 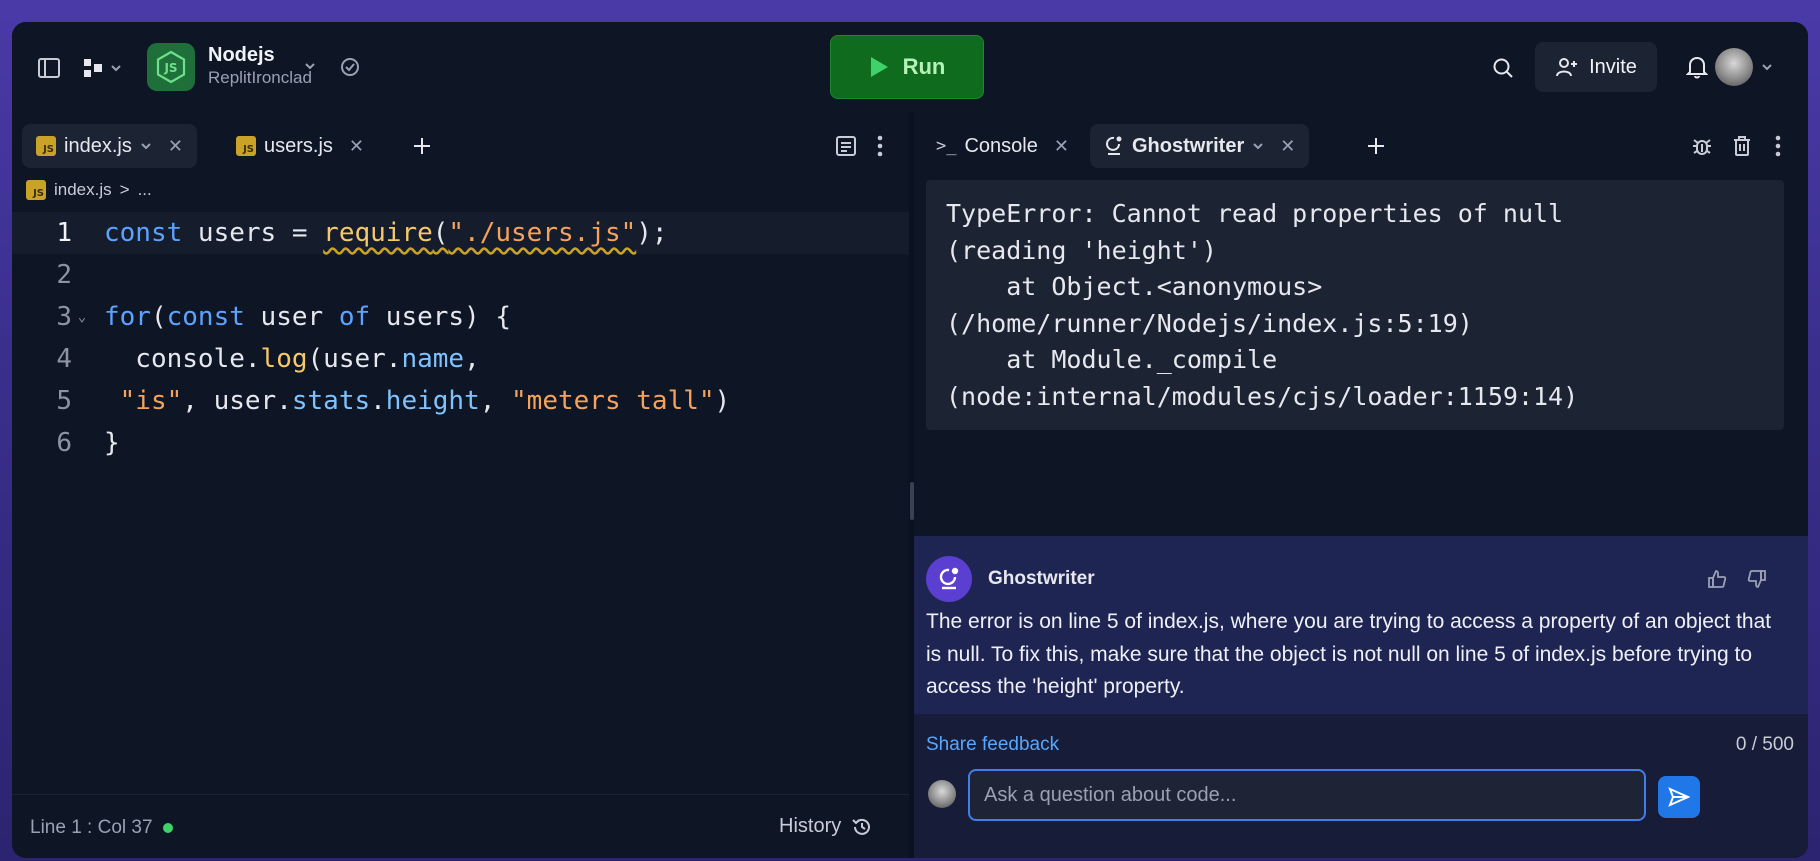 What do you see at coordinates (461, 143) in the screenshot?
I see `editor-tab-bar: JS index.js ✕ JS users.js ✕` at bounding box center [461, 143].